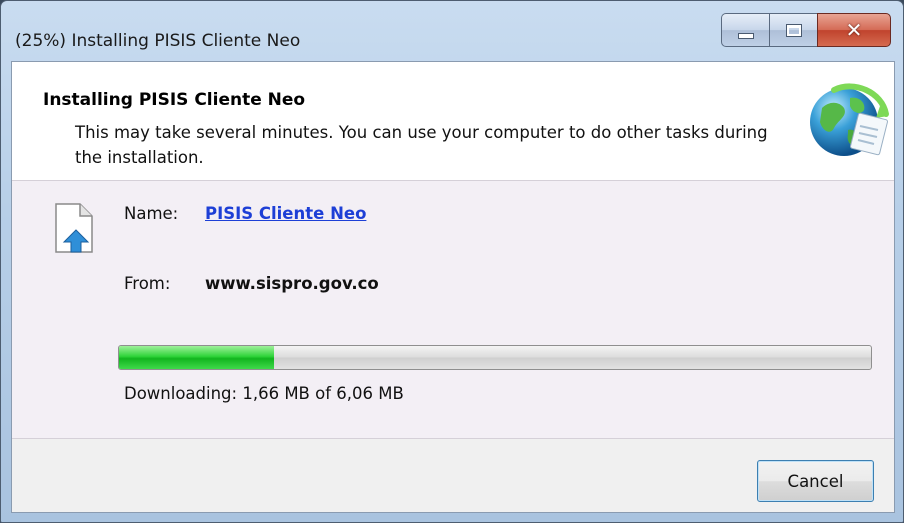 The height and width of the screenshot is (523, 904). I want to click on minimize-button, so click(745, 30).